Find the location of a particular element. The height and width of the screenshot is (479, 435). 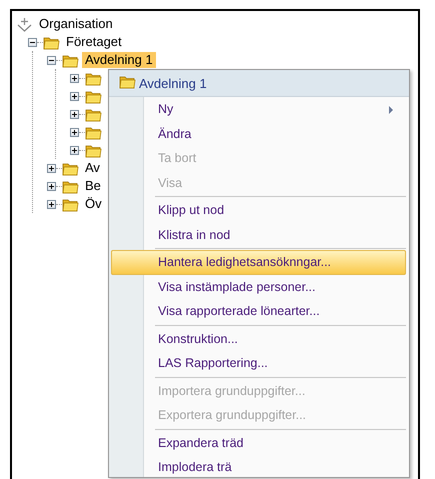

tree-item: Be is located at coordinates (93, 186).